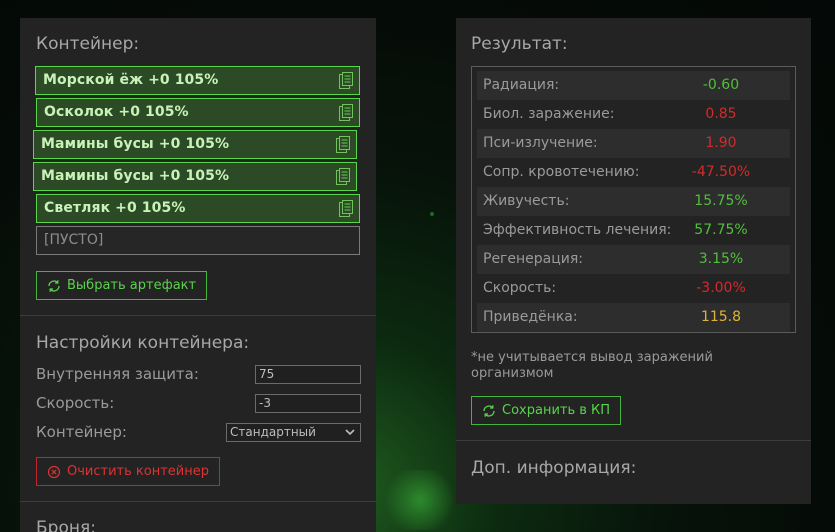 The image size is (835, 532). I want to click on result-value: 3.15%, so click(721, 259).